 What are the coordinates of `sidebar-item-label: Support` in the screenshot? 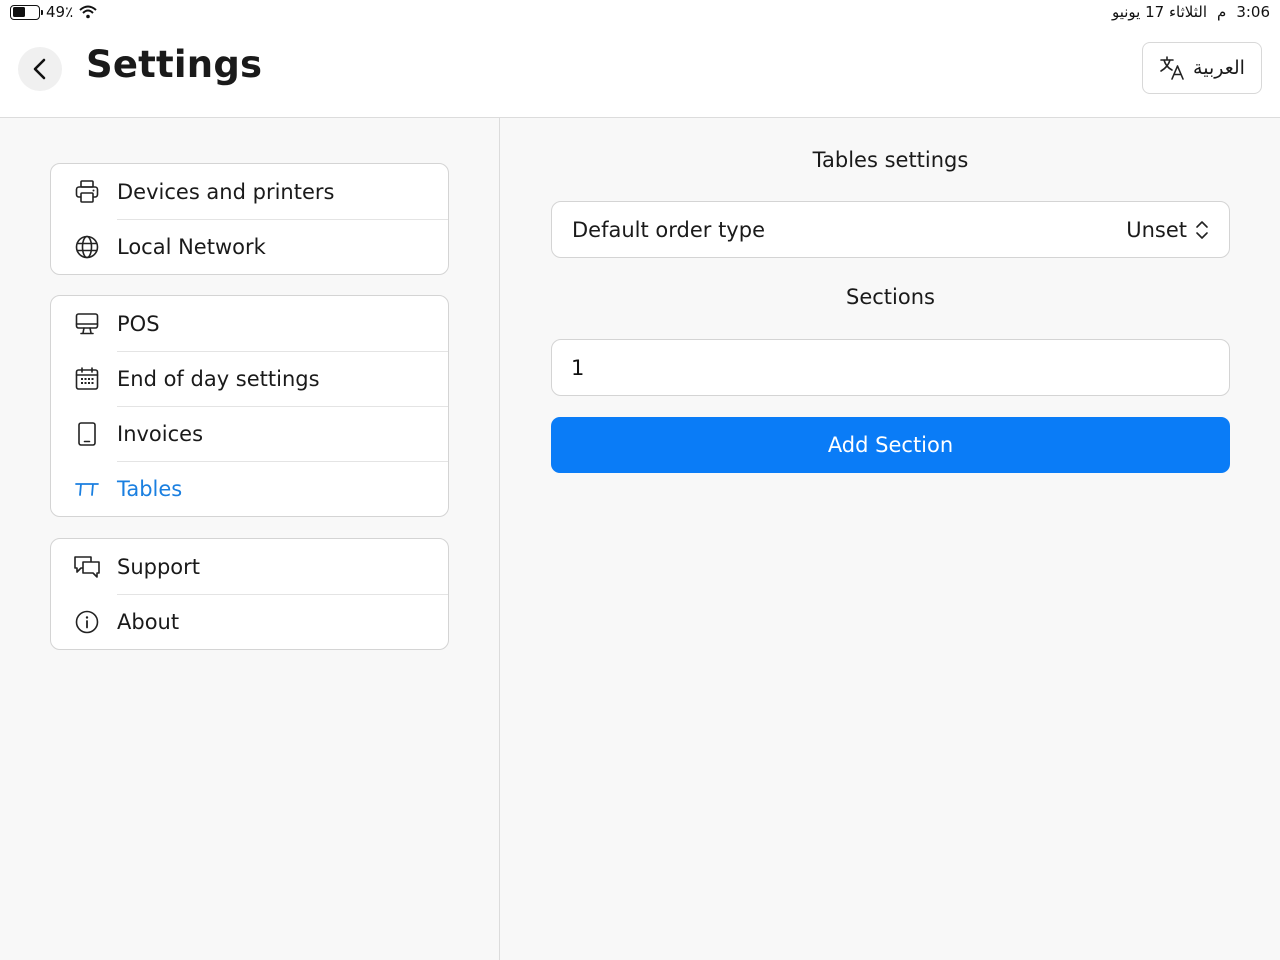 It's located at (159, 566).